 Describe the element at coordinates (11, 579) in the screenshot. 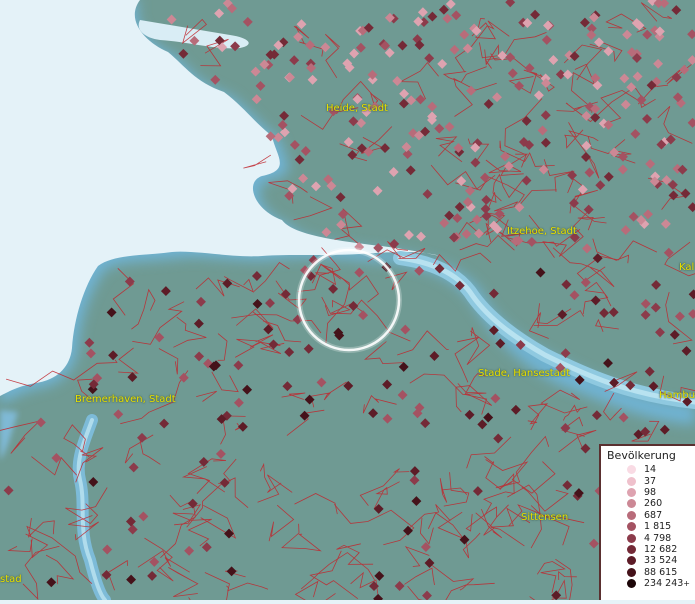

I see `city-label-stad: stad` at that location.